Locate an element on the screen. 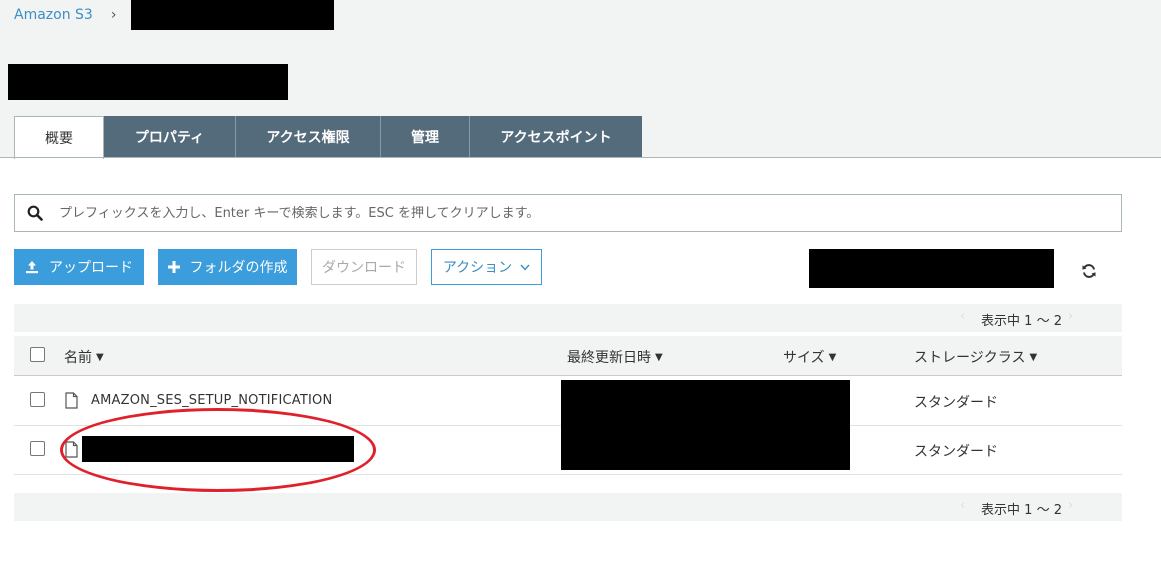 This screenshot has height=575, width=1161. redacted-modified-dates is located at coordinates (705, 425).